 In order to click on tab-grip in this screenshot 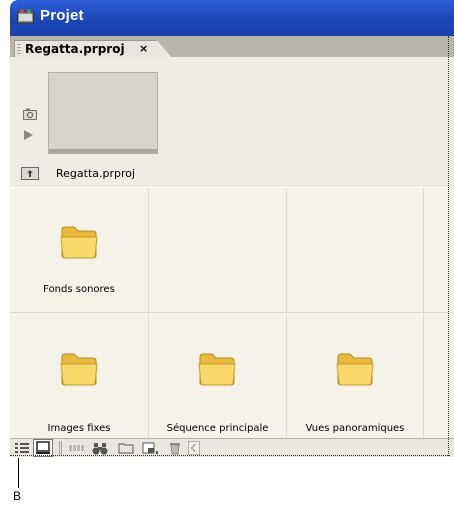, I will do `click(19, 49)`.